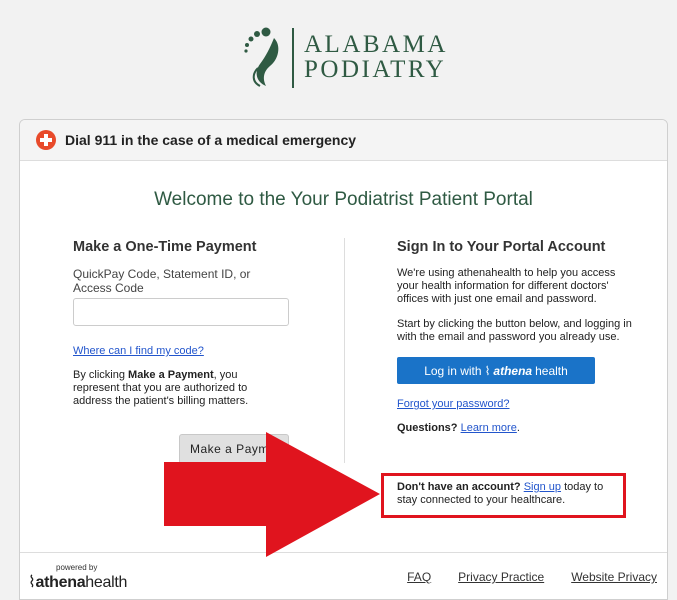 This screenshot has width=677, height=600. I want to click on questions-label: Questions?, so click(427, 428).